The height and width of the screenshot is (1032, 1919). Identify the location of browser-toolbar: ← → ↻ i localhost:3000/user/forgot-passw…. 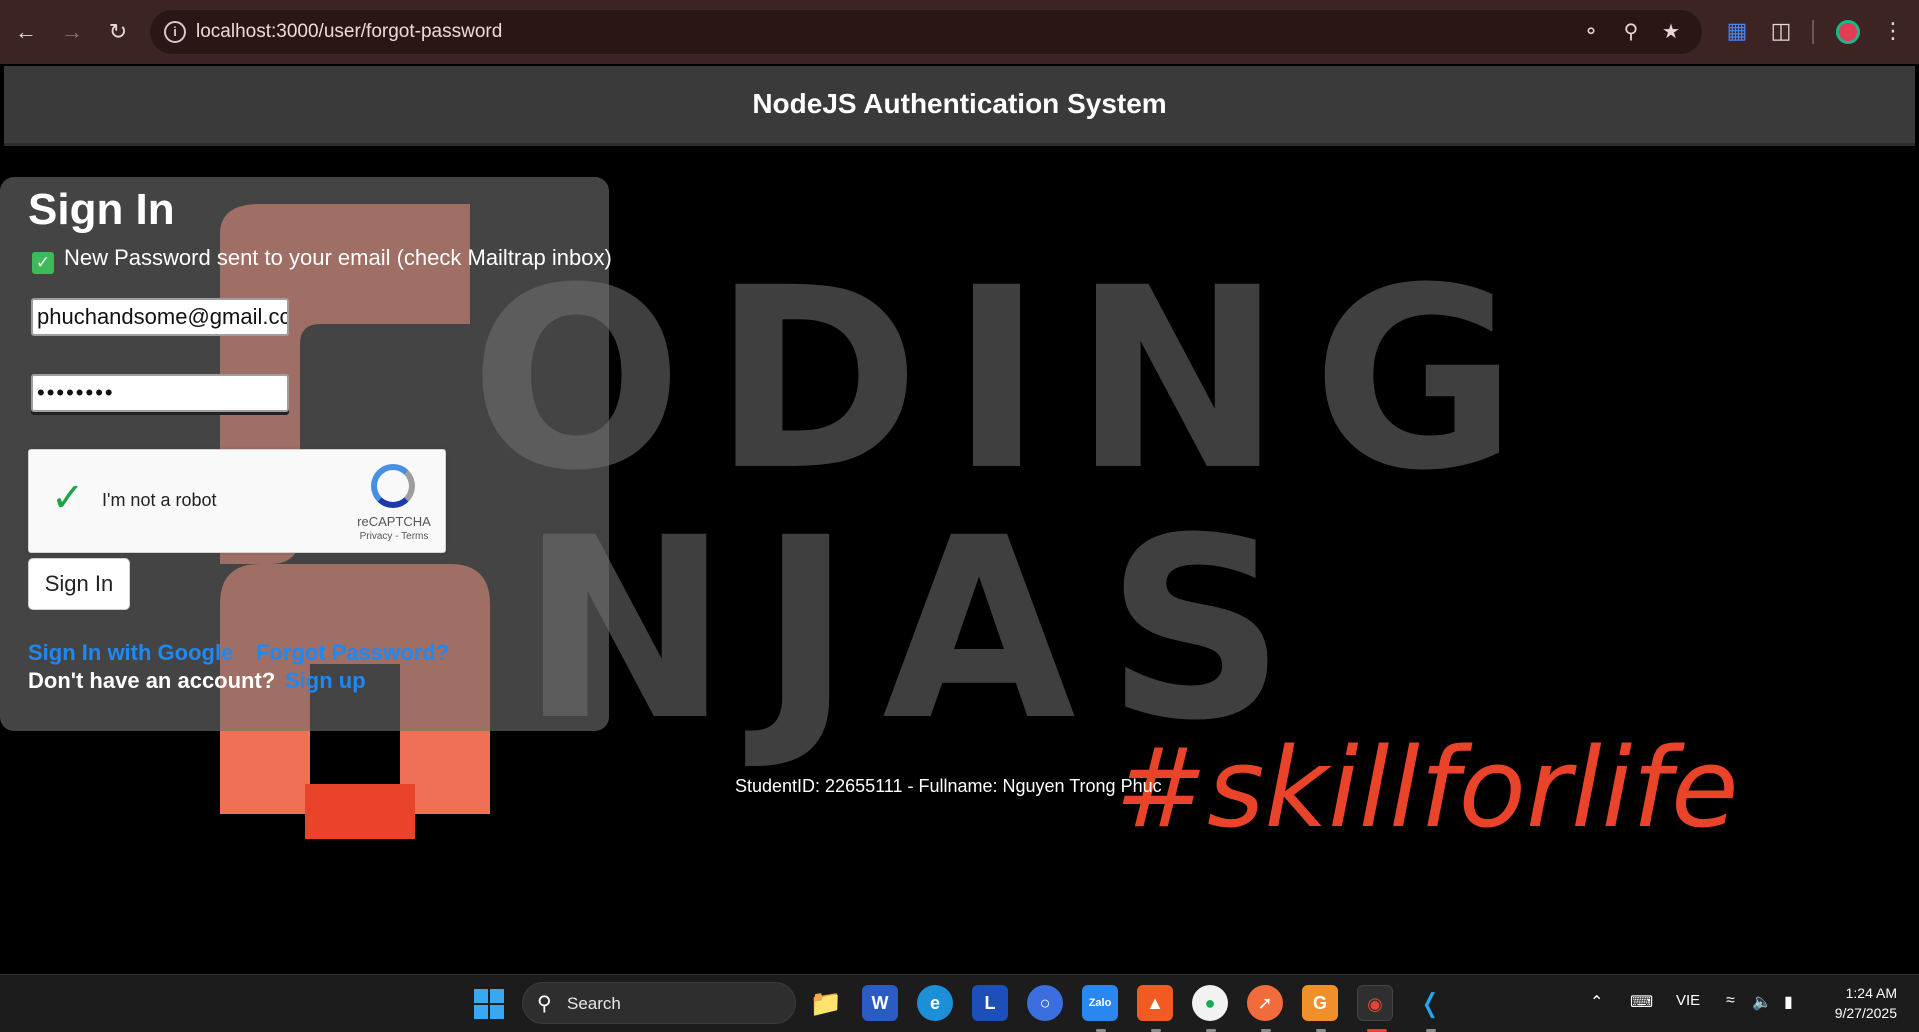
(959, 32).